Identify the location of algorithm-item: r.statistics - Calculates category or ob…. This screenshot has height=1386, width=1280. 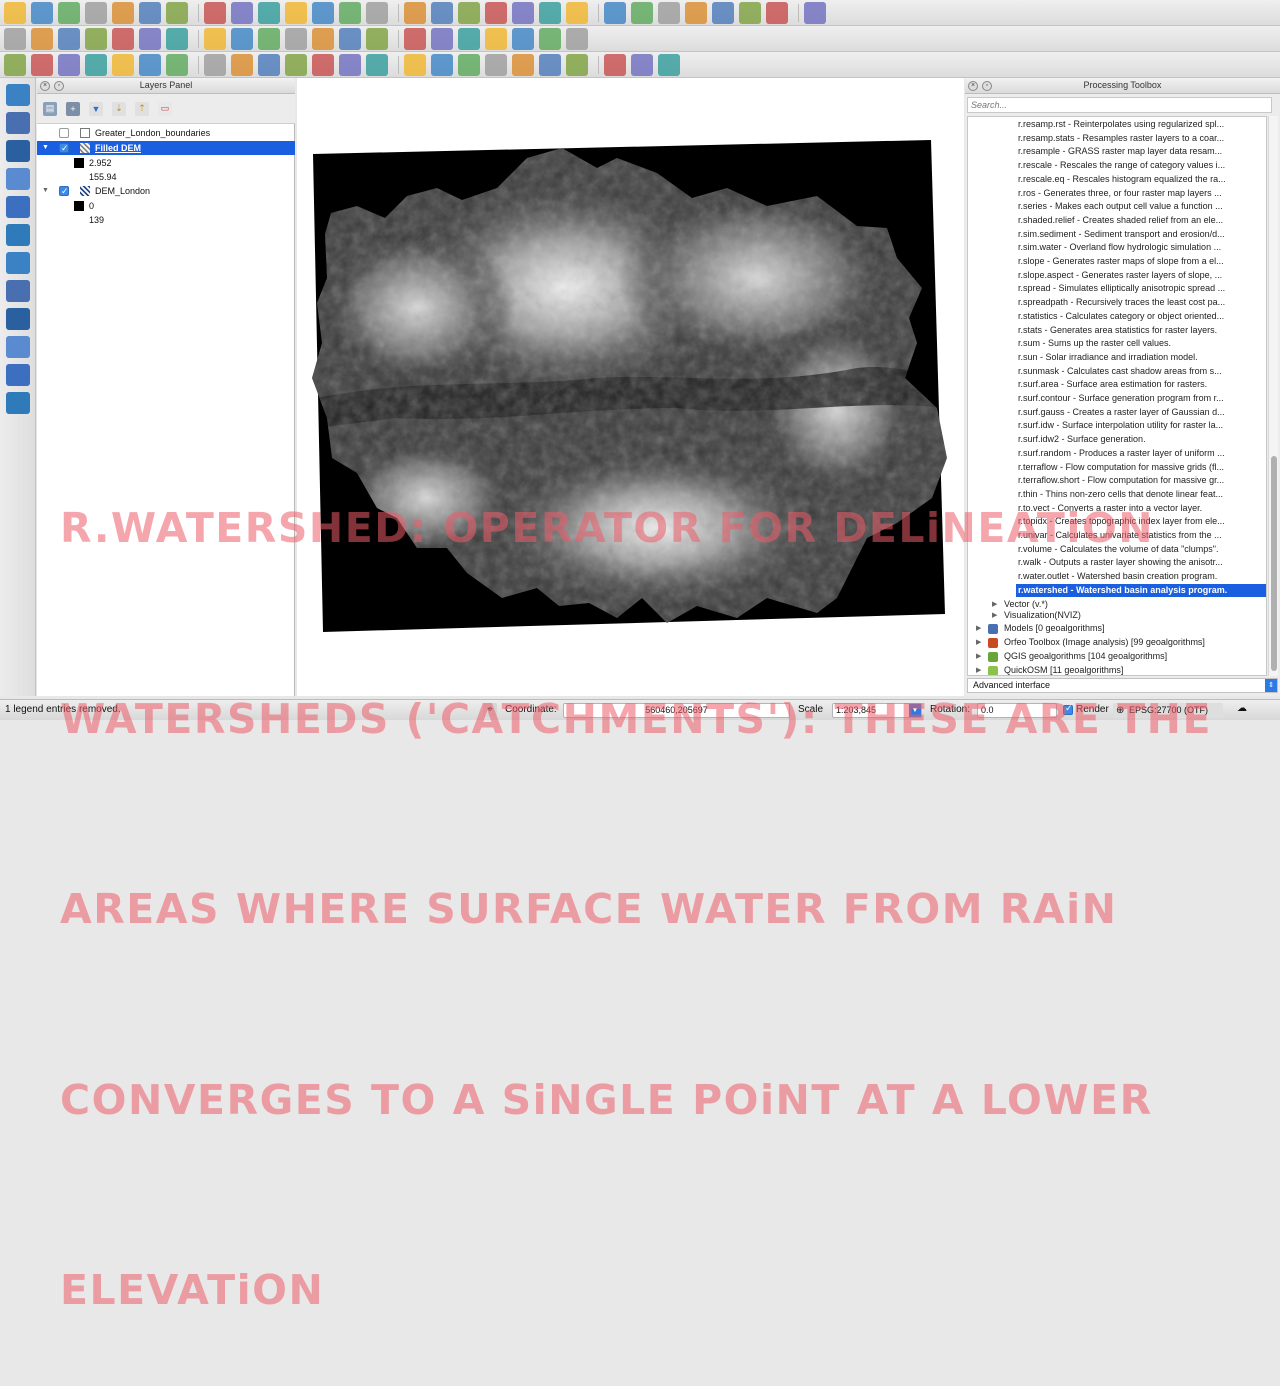
(1142, 317).